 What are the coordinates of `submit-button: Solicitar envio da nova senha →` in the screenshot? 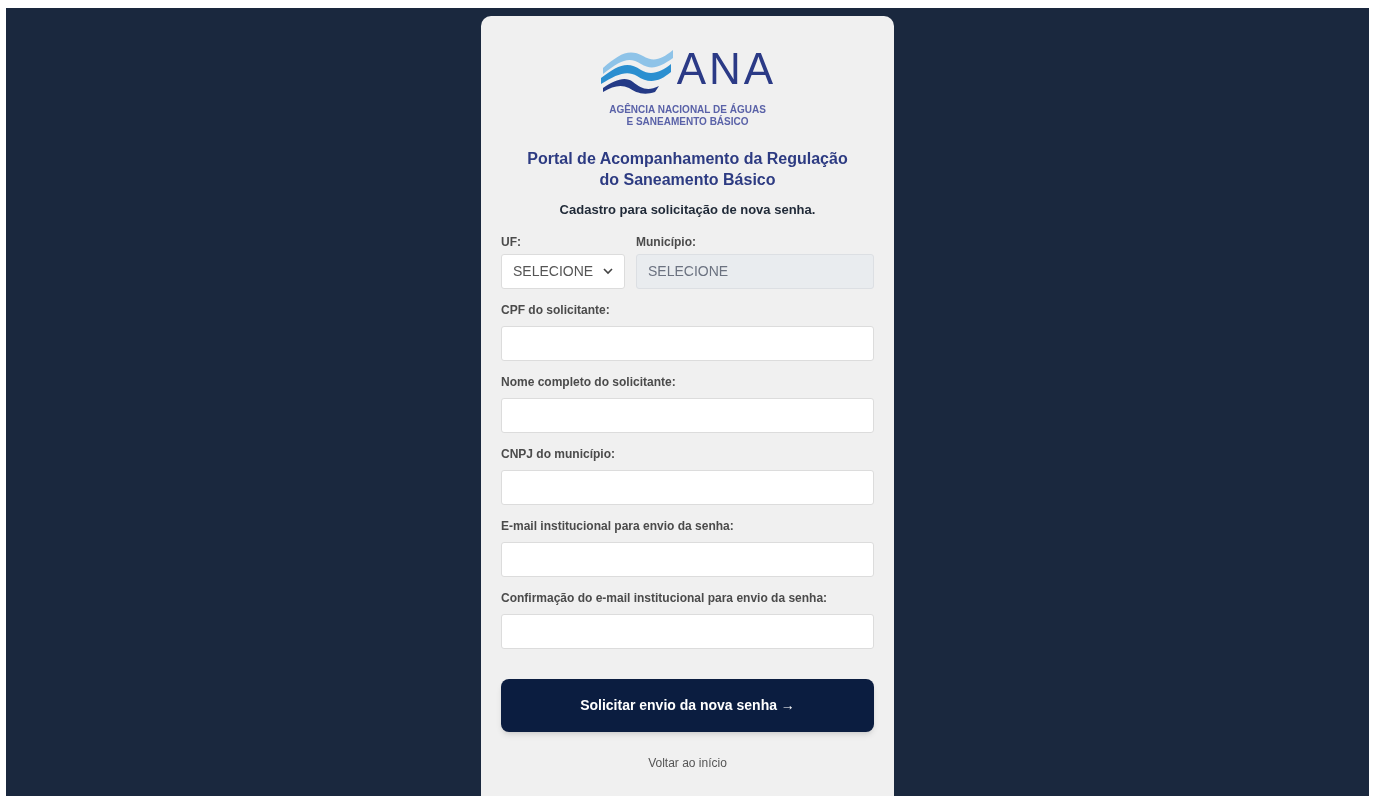 It's located at (687, 705).